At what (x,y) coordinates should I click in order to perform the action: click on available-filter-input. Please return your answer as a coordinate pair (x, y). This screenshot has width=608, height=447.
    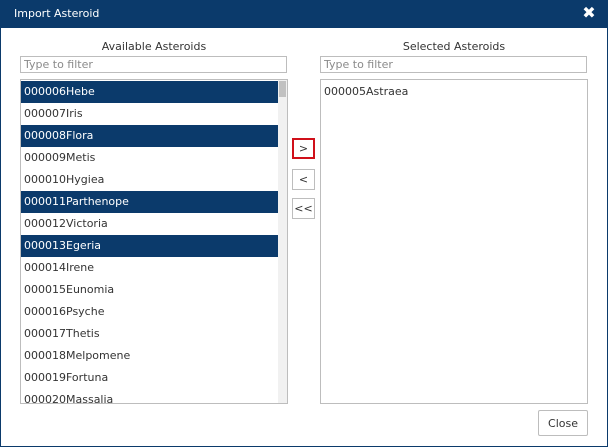
    Looking at the image, I should click on (153, 64).